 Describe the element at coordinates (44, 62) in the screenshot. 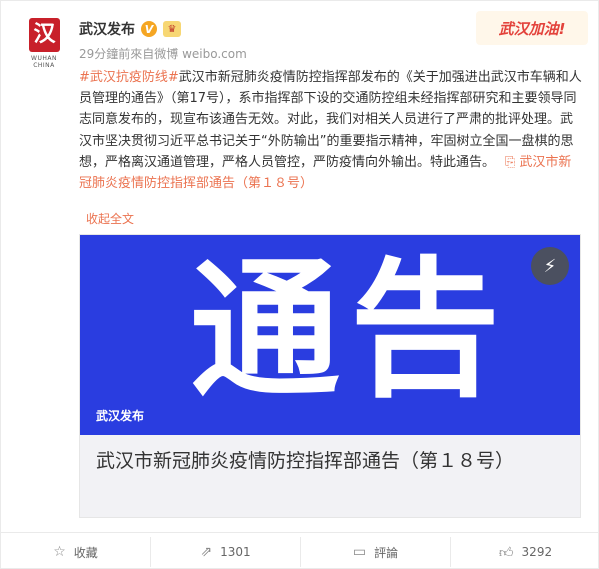

I see `avatar-caption: WUHAN CHINA` at that location.